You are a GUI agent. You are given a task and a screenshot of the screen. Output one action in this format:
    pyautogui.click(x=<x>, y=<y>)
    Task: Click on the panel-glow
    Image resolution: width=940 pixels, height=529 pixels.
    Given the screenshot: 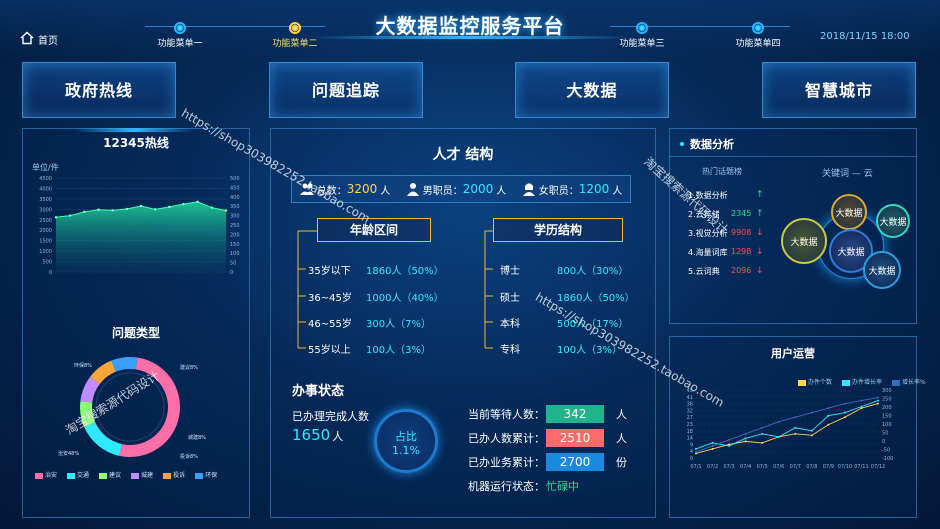 What is the action you would take?
    pyautogui.click(x=134, y=130)
    